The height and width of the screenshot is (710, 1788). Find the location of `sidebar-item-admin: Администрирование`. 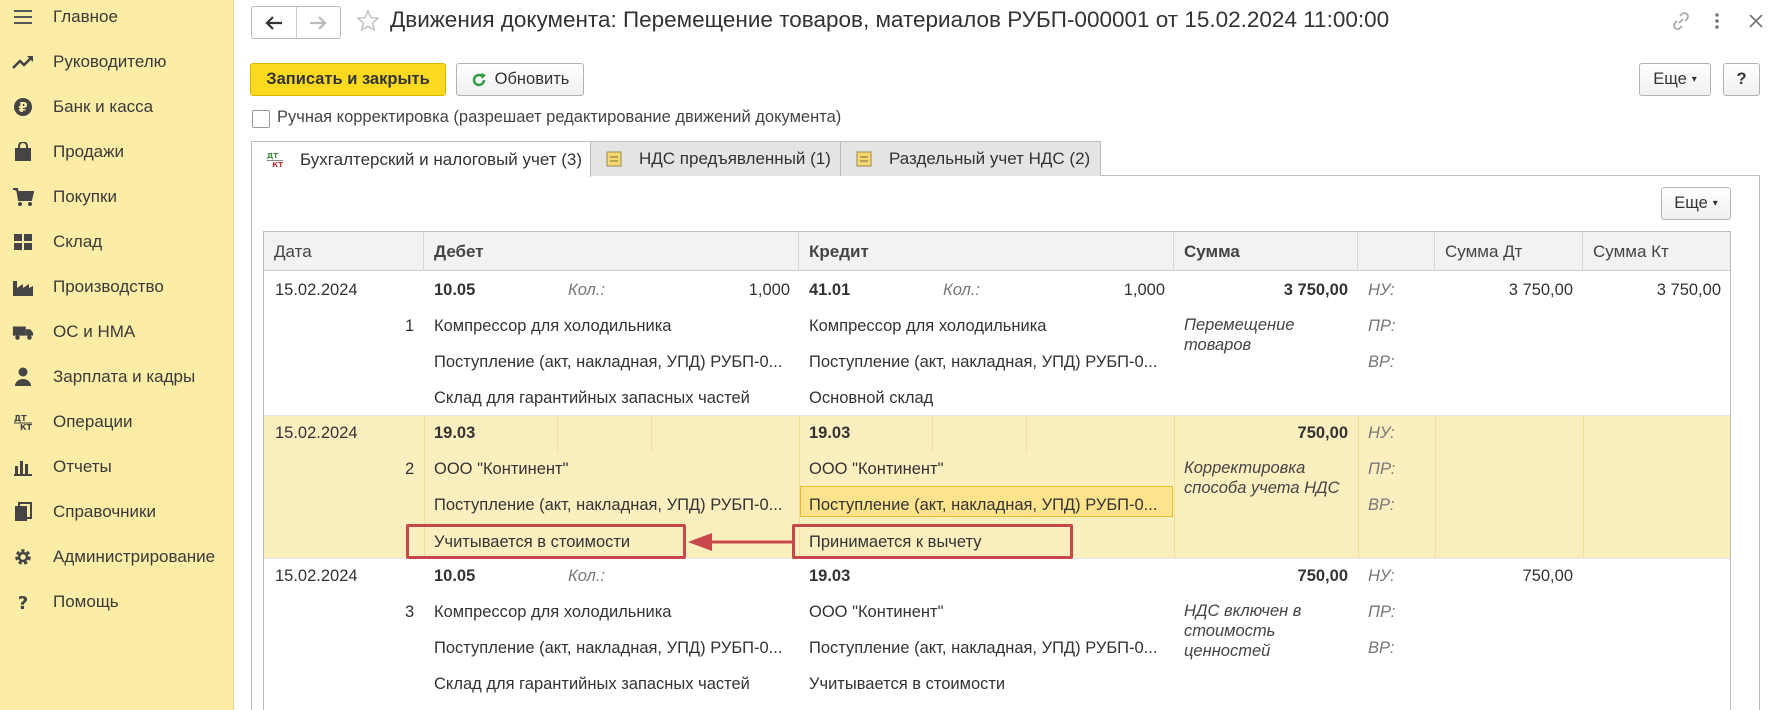

sidebar-item-admin: Администрирование is located at coordinates (117, 557).